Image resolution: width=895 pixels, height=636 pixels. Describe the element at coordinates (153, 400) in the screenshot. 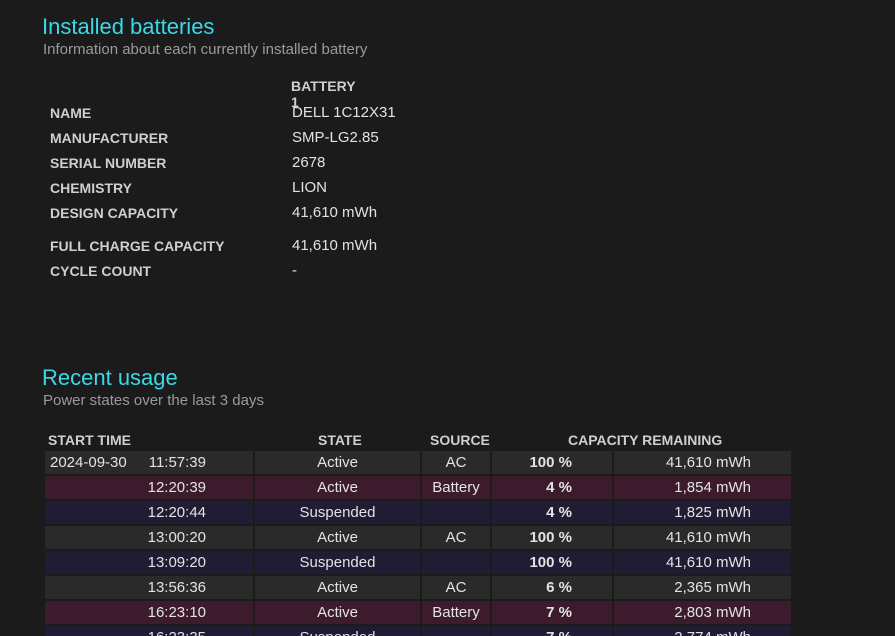

I see `recent-usage-subtitle: Power states over the last 3 days` at that location.